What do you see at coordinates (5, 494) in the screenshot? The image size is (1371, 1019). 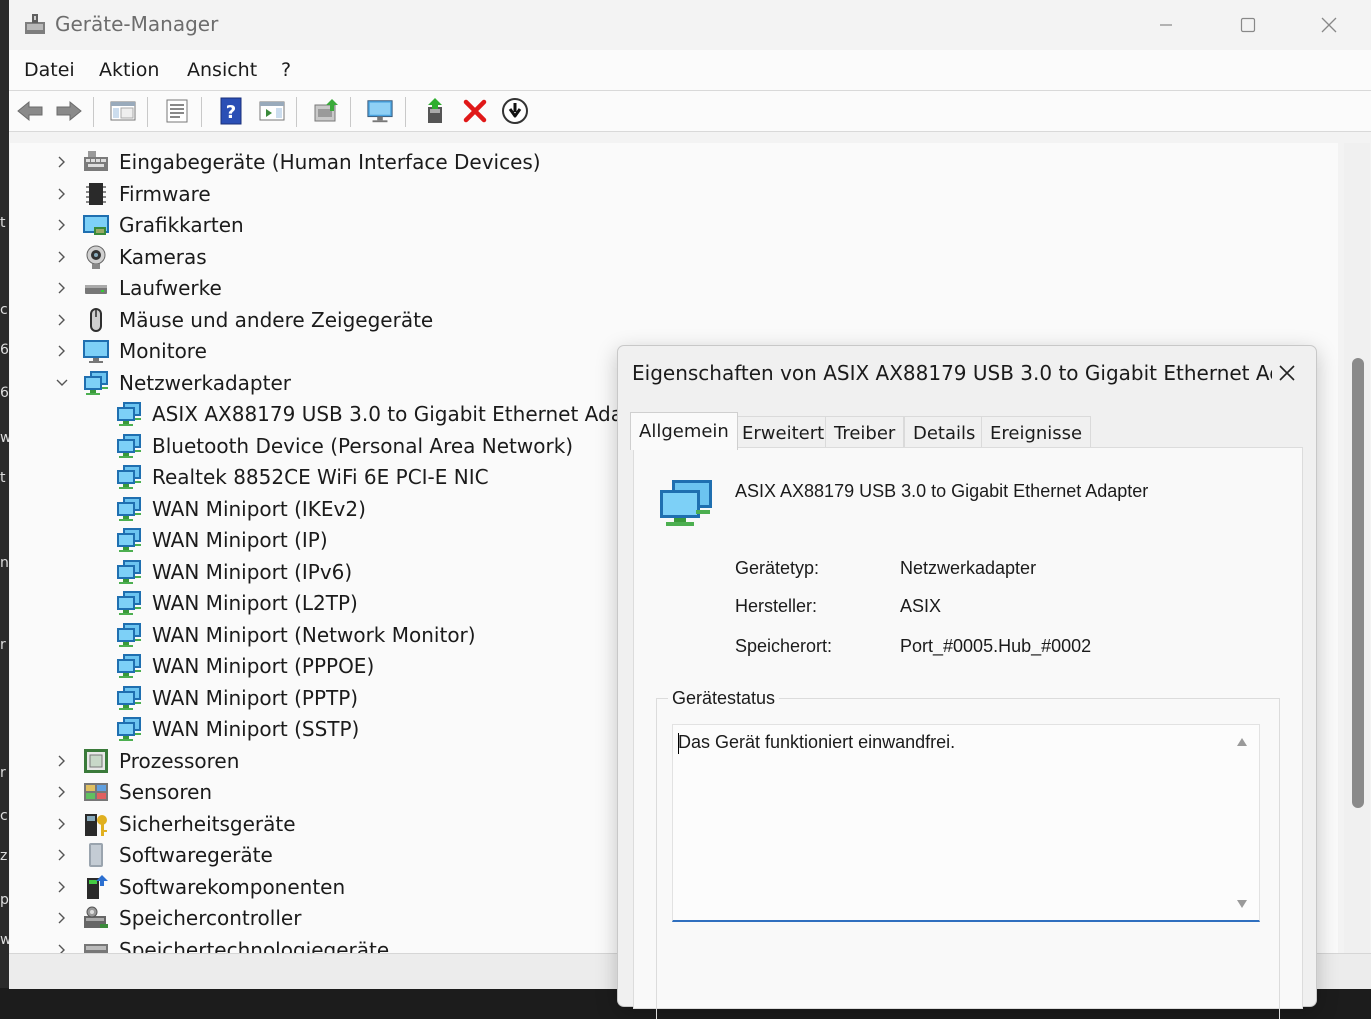 I see `background-window-edge: tc66wtnrrczpw` at bounding box center [5, 494].